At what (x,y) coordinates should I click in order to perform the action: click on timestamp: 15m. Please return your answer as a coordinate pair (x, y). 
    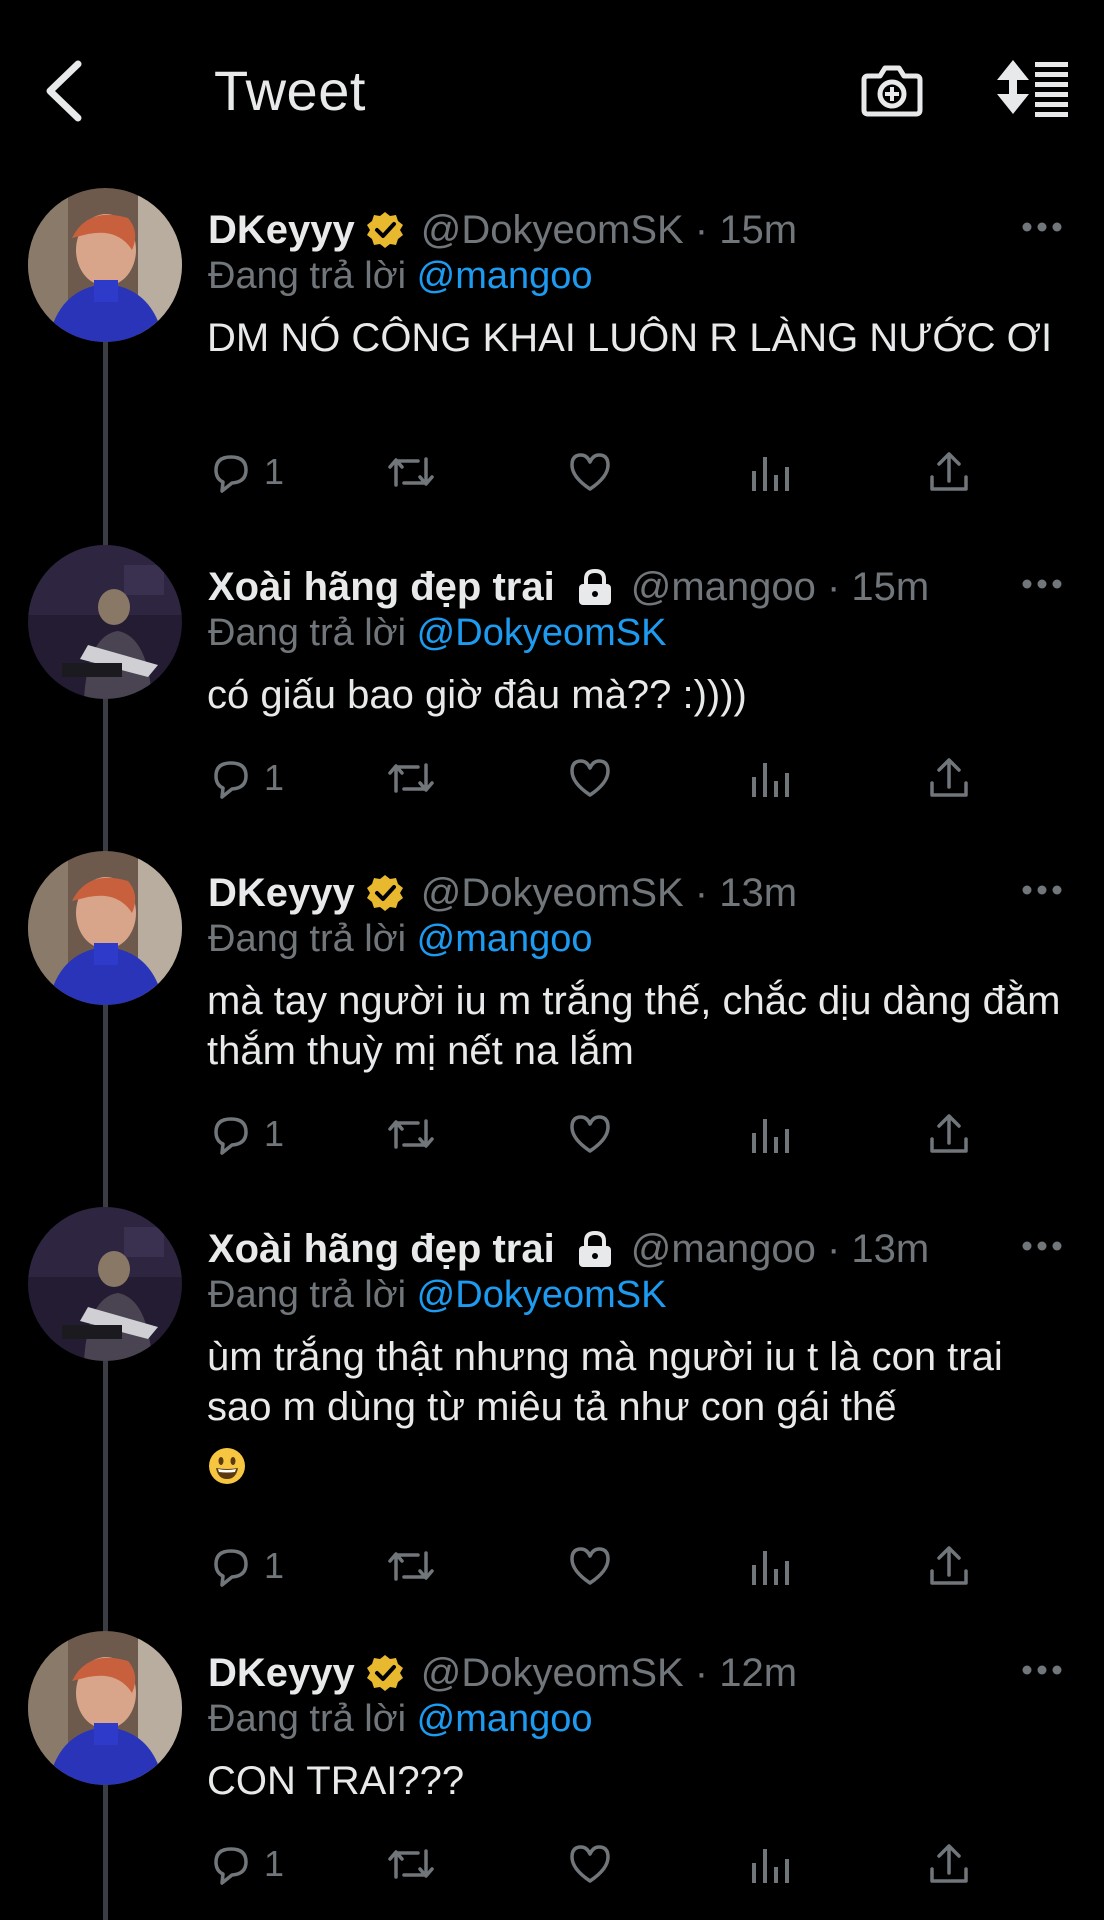
    Looking at the image, I should click on (890, 586).